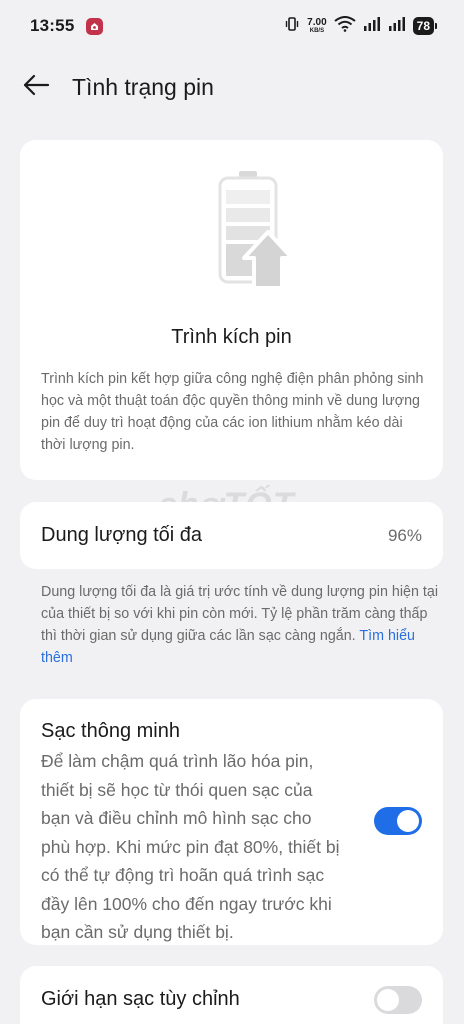 The height and width of the screenshot is (1024, 464). What do you see at coordinates (361, 26) in the screenshot?
I see `status-icons: 7.00 KB/S 78` at bounding box center [361, 26].